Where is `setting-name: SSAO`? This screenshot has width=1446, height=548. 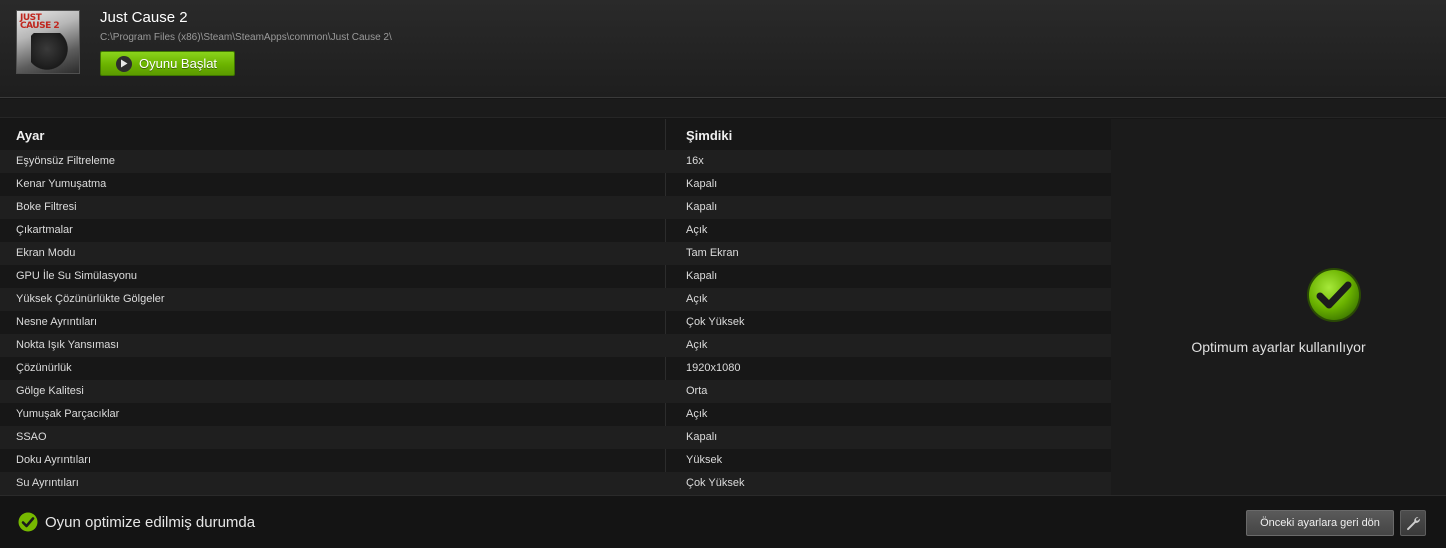 setting-name: SSAO is located at coordinates (31, 437).